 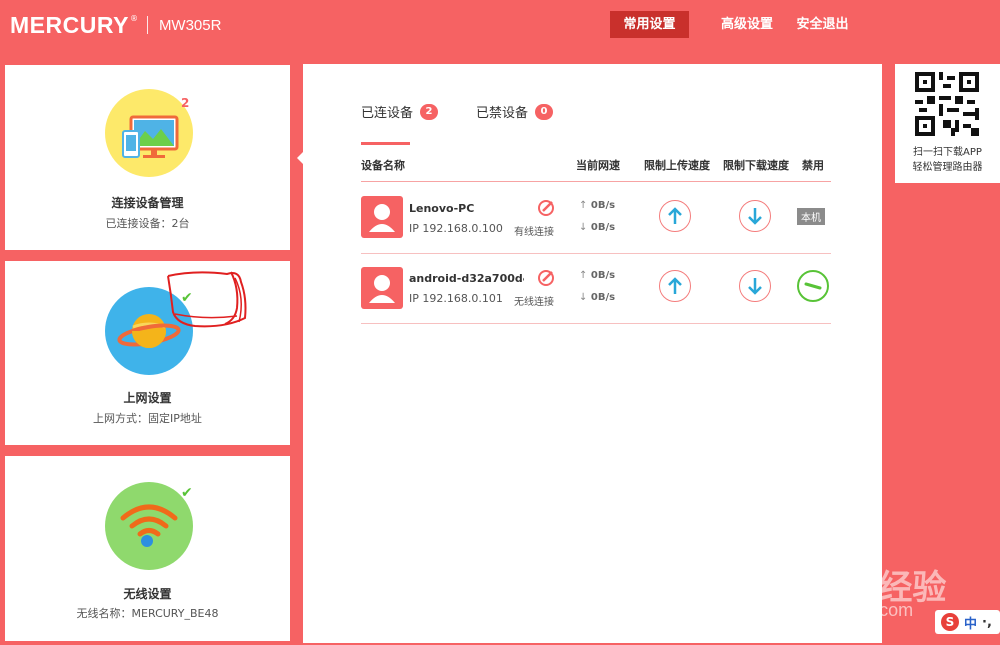 I want to click on tab-banned-devices: 已禁设备 0, so click(x=515, y=111).